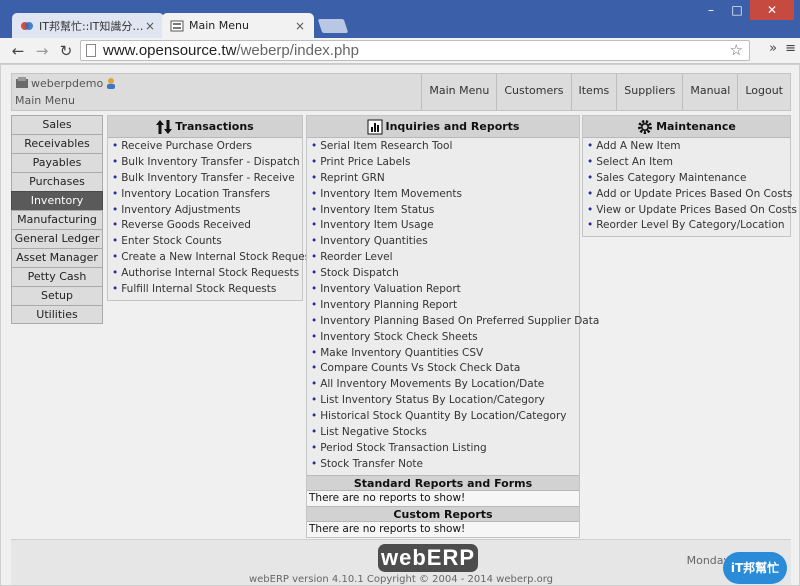 The width and height of the screenshot is (800, 586). What do you see at coordinates (171, 241) in the screenshot?
I see `transaction-link: Enter Stock Counts` at bounding box center [171, 241].